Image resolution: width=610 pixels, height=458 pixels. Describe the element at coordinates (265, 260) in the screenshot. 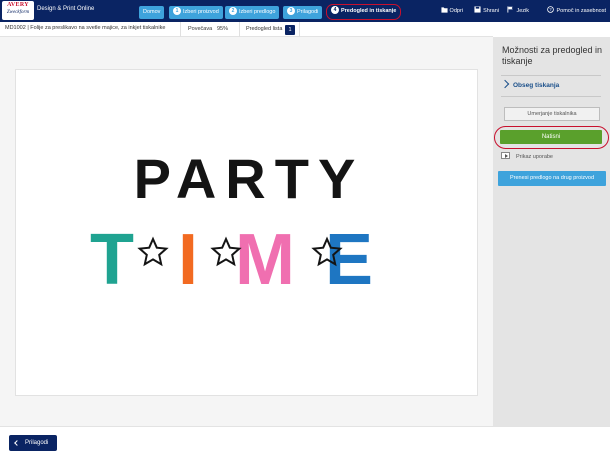

I see `art-letter-m: M` at that location.